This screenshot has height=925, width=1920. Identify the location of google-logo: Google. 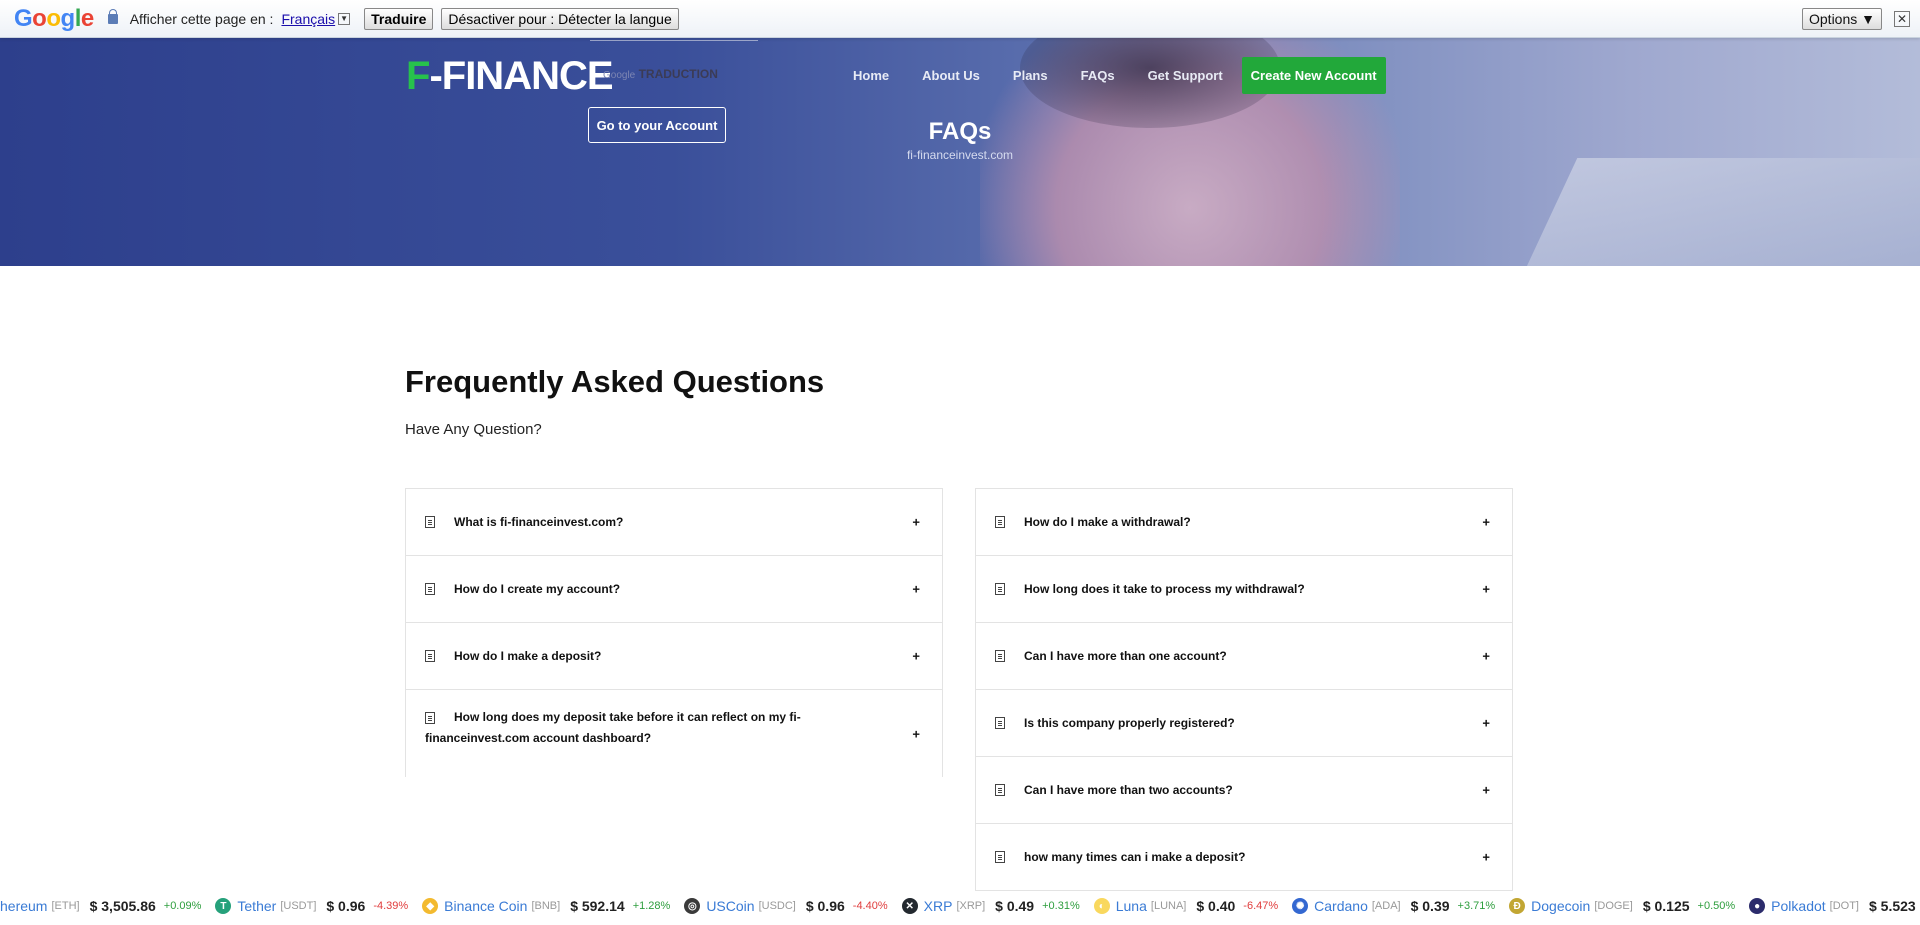
(54, 18).